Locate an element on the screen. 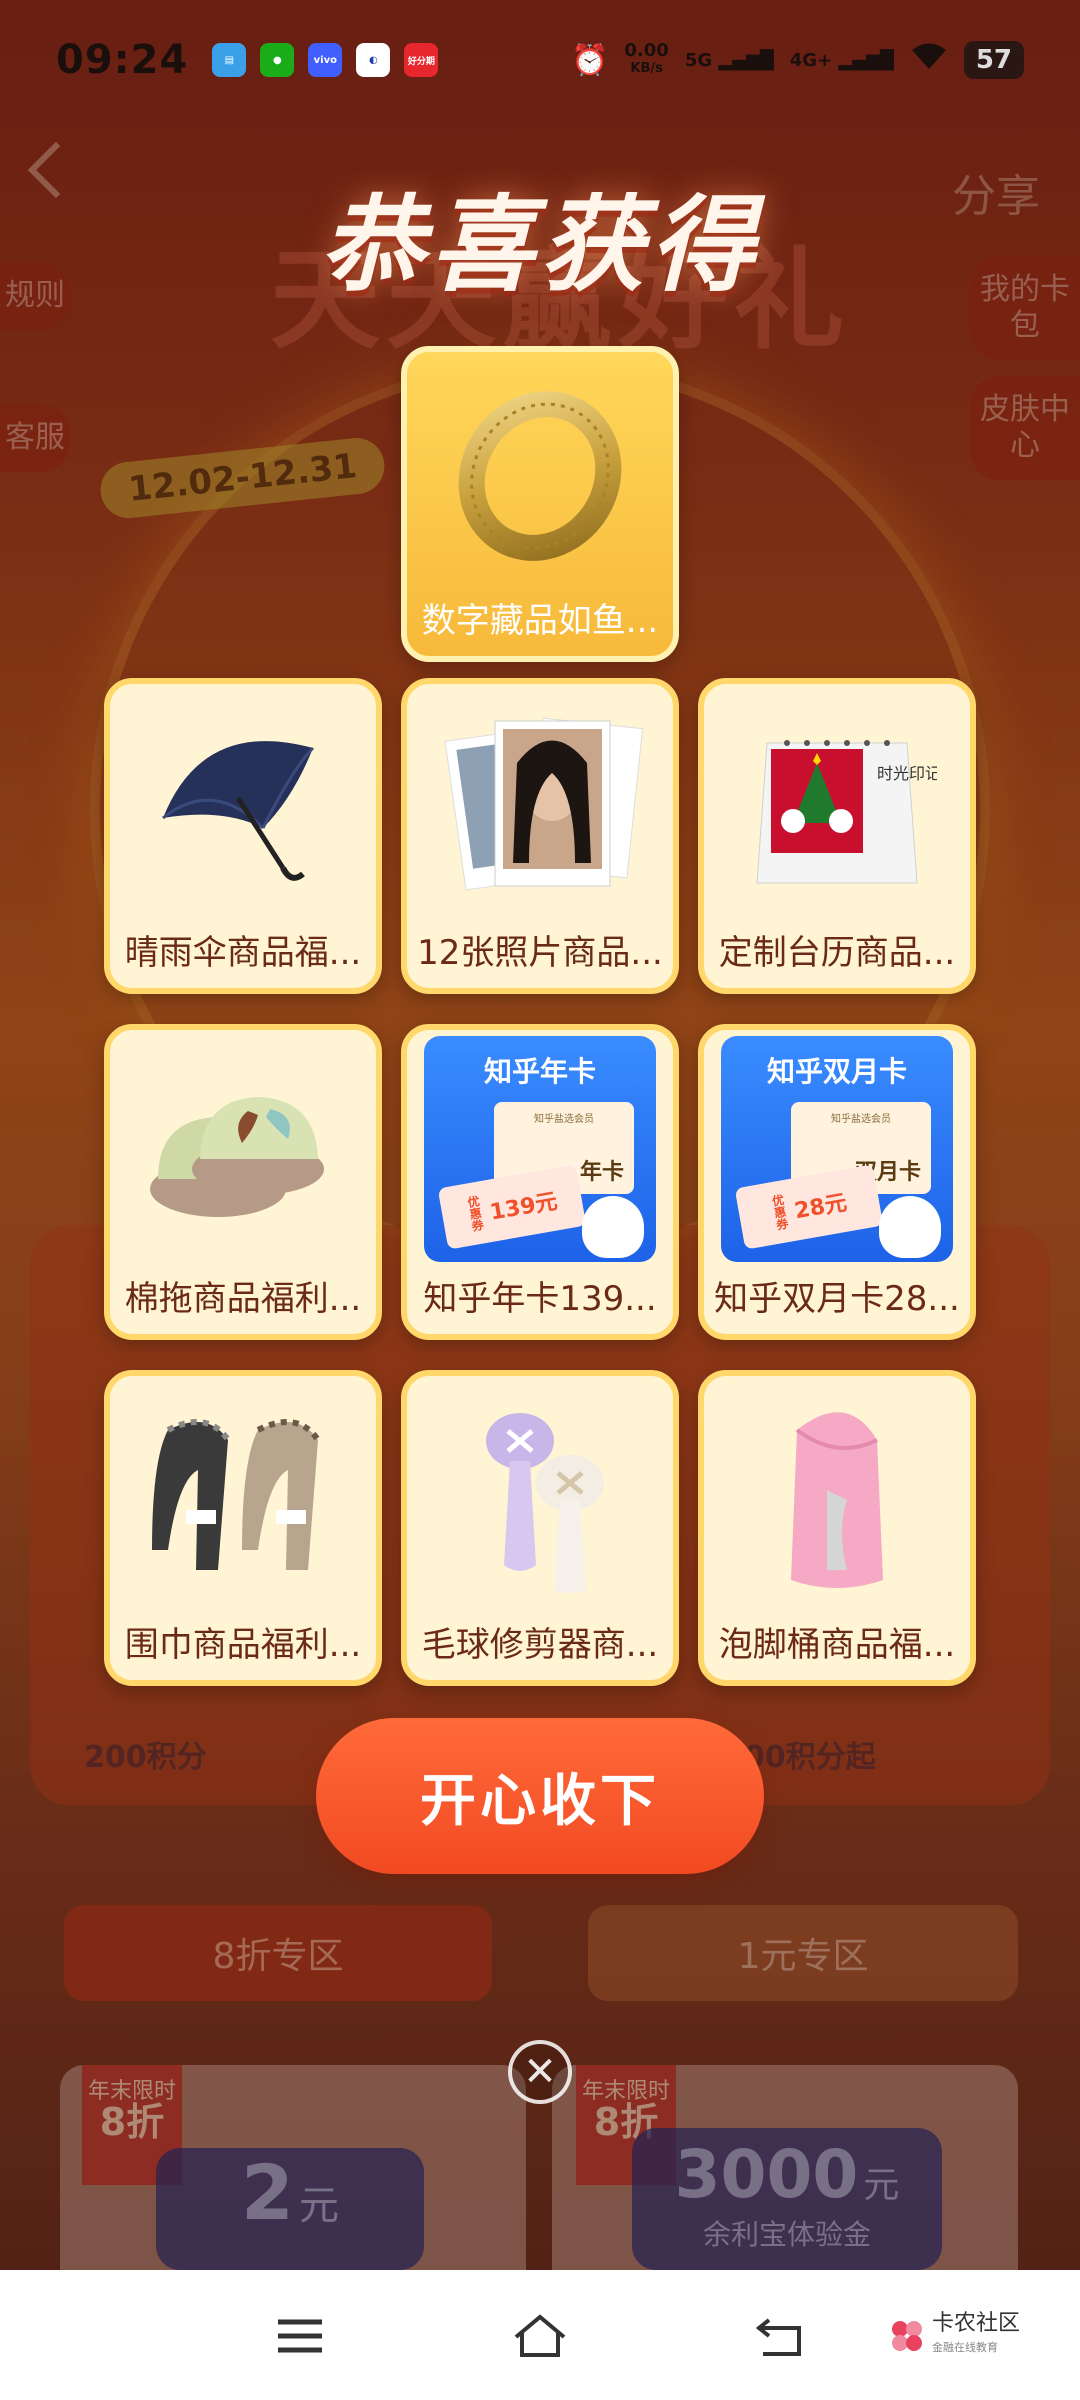 The image size is (1080, 2400). notification-icons: ▤ ● vivo ◐ 好分期 is located at coordinates (325, 60).